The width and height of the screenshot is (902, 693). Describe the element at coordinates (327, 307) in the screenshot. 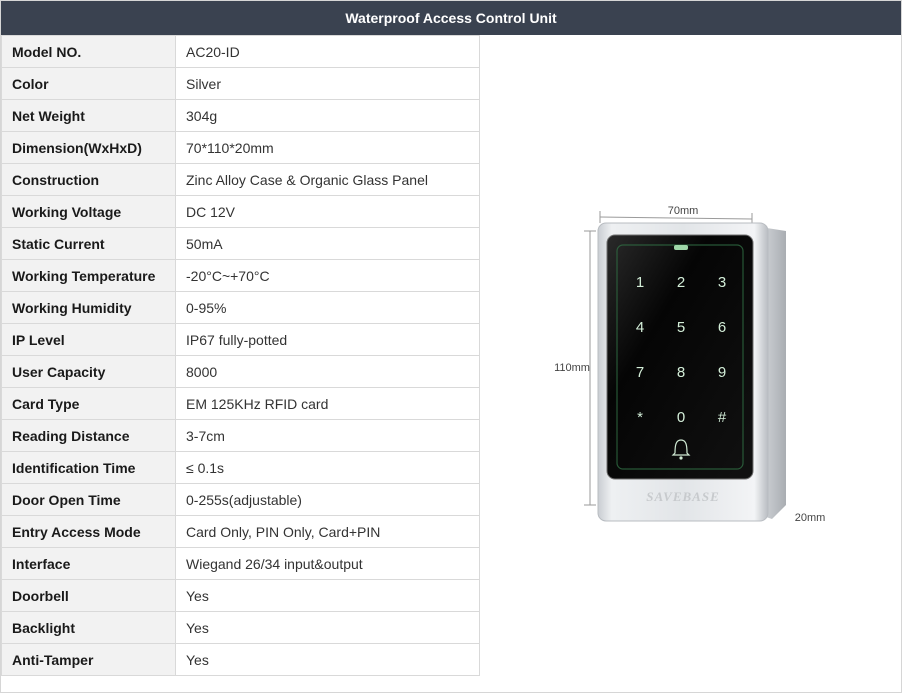

I see `spec-value: 0-95%` at that location.